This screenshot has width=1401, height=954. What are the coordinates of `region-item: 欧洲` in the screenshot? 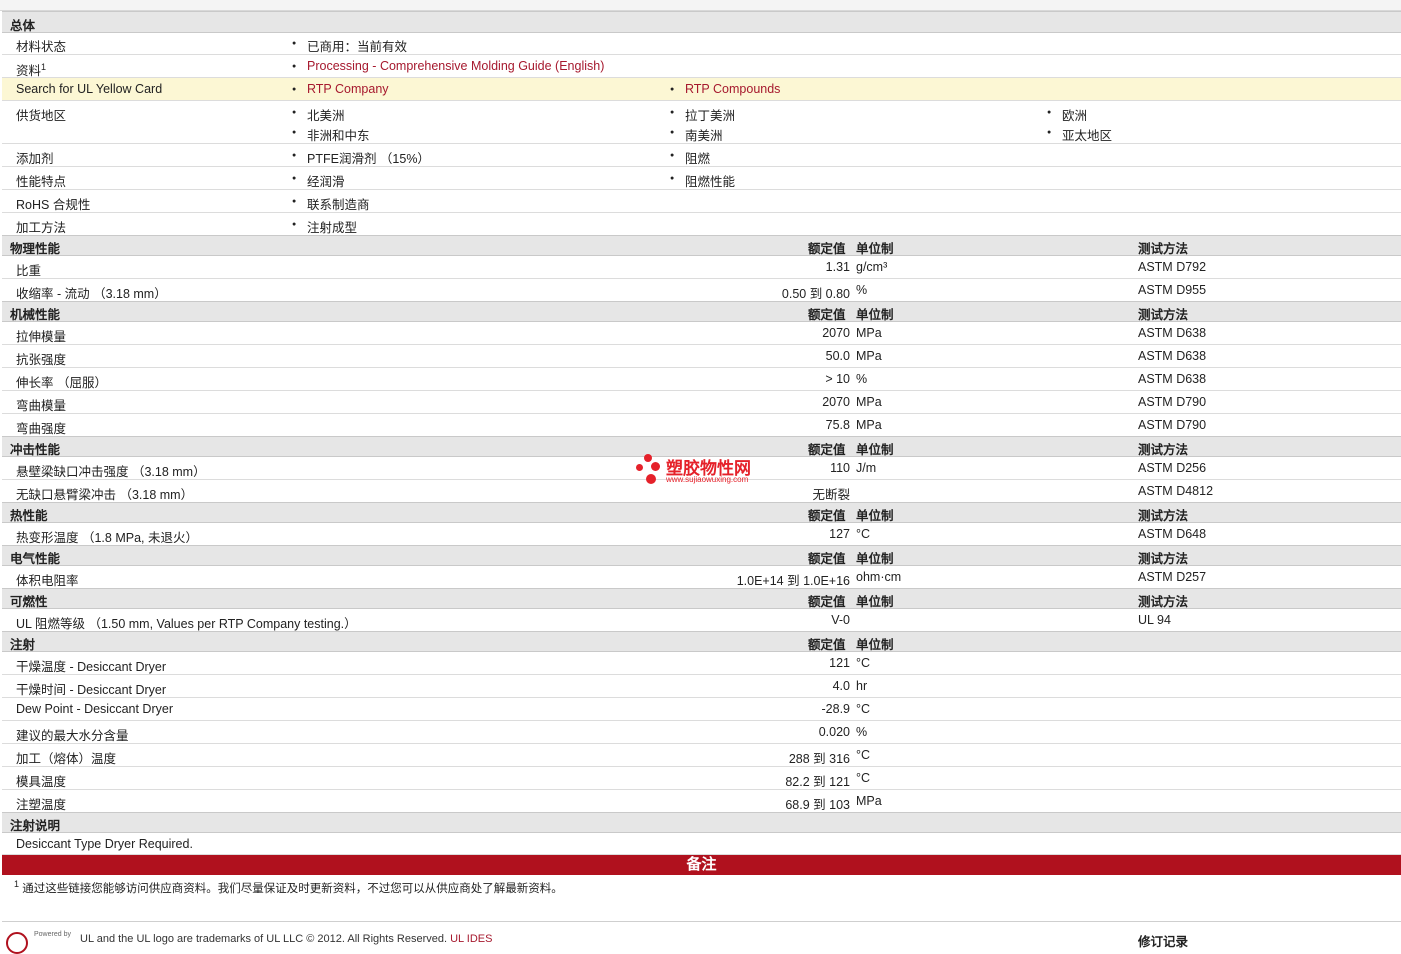 It's located at (1067, 114).